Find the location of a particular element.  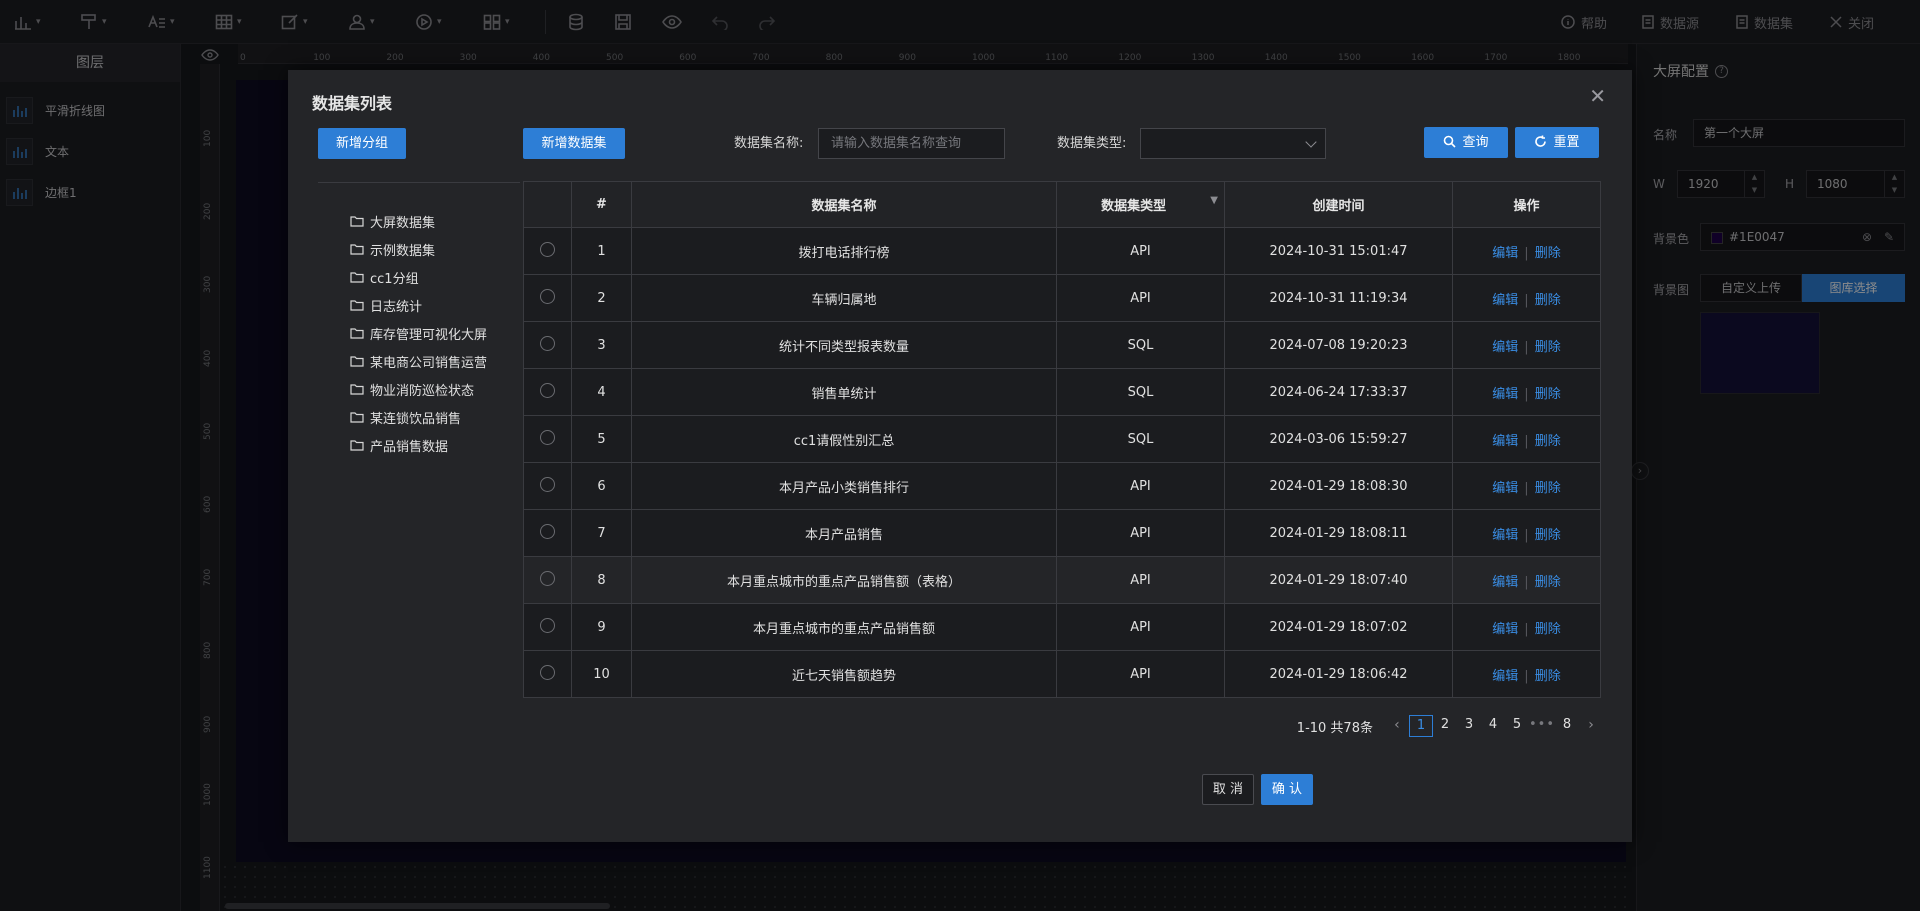

query-label: 查询 is located at coordinates (1475, 142).